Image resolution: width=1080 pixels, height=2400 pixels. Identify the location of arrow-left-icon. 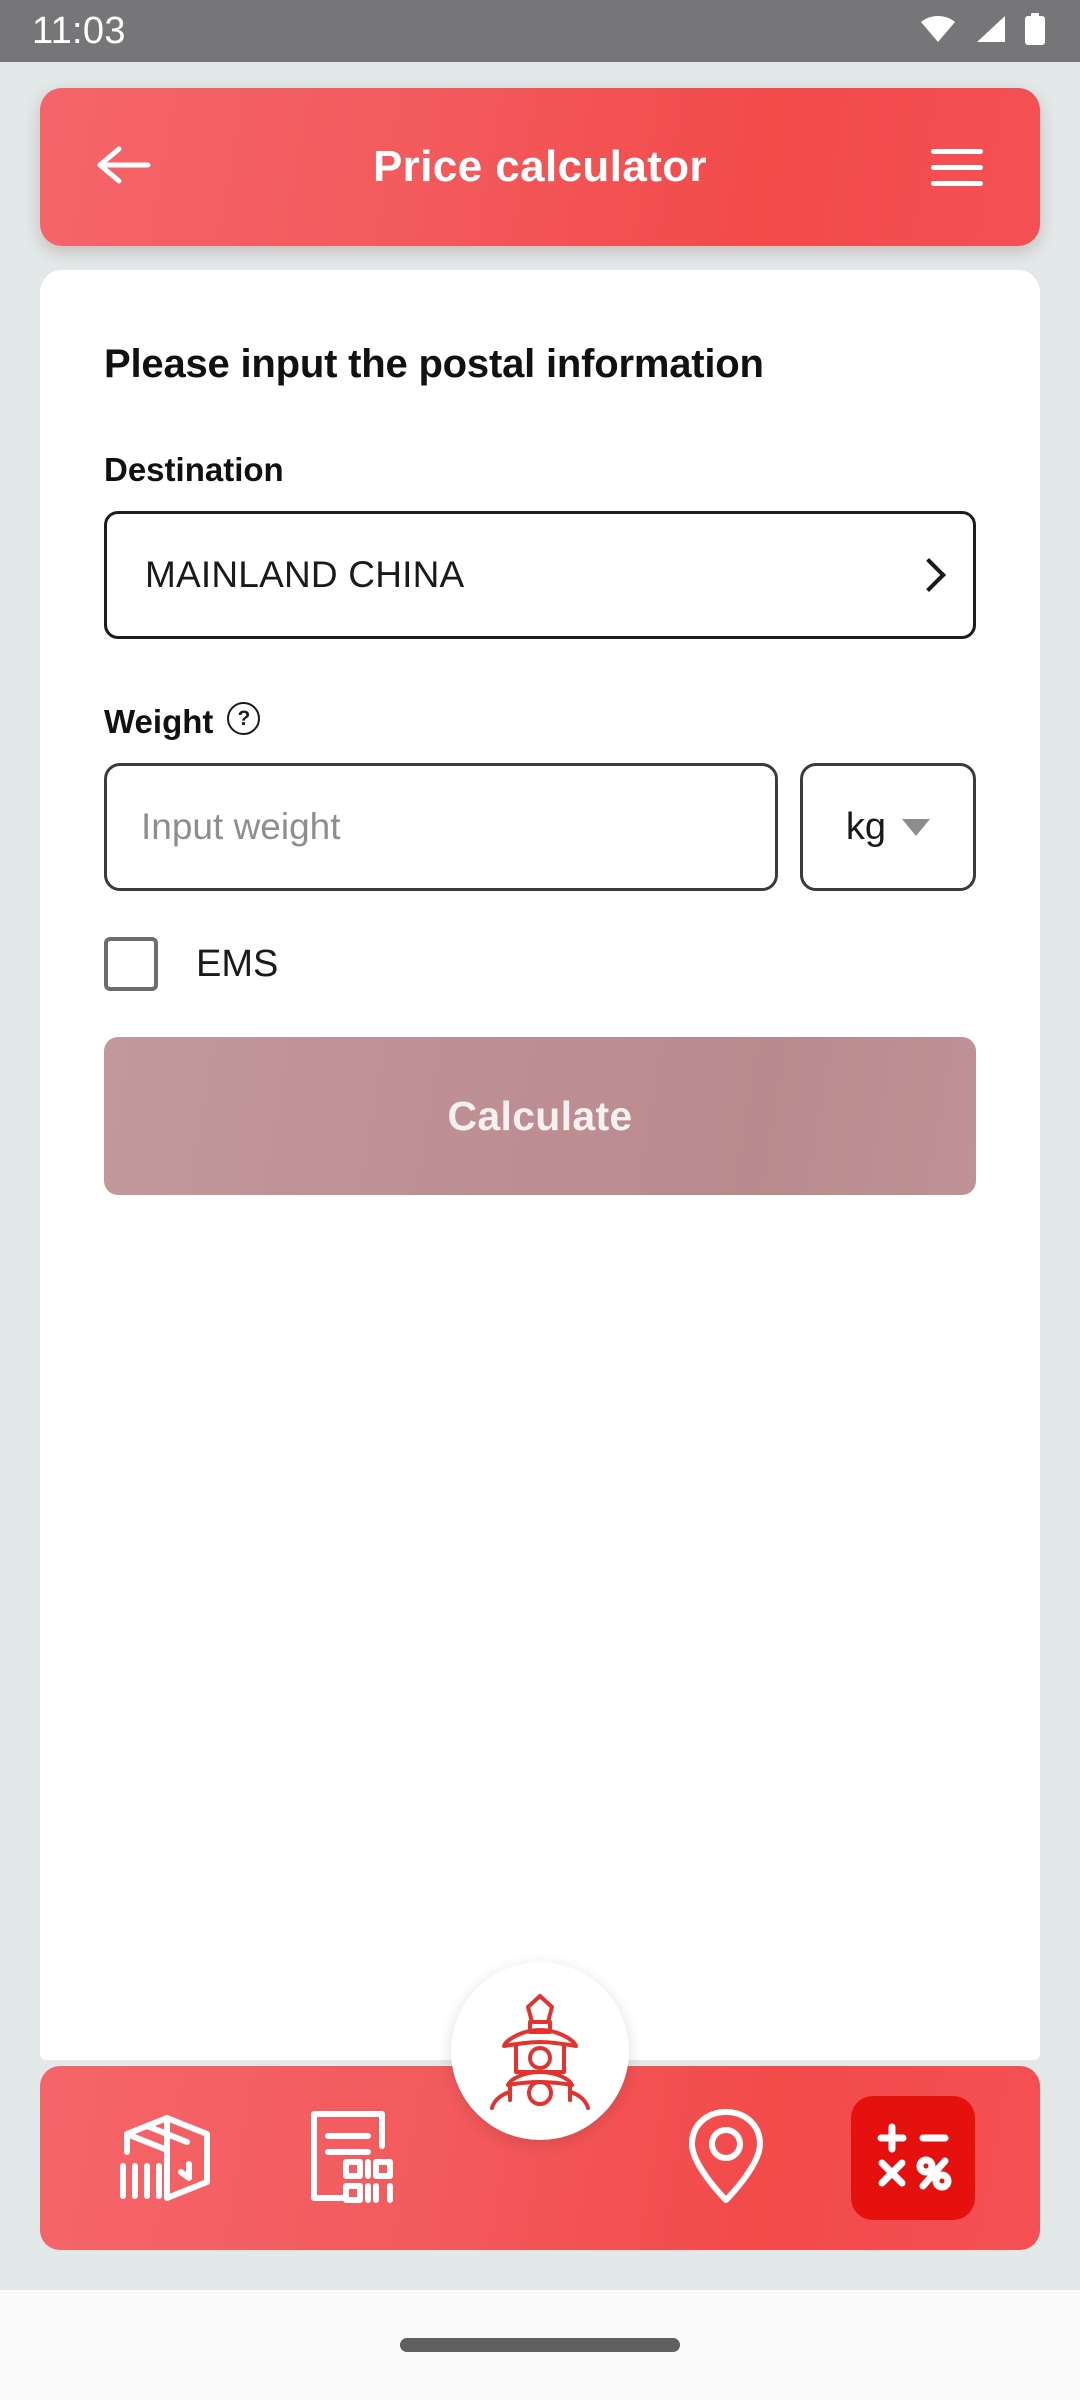
(123, 167).